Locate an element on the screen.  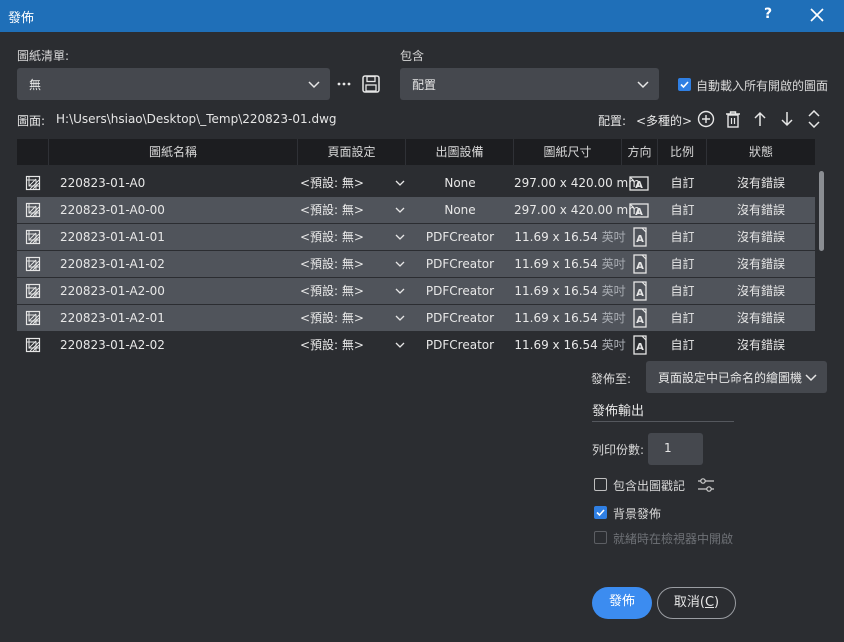
sheet-name: 220823-01-A0-00 is located at coordinates (112, 210).